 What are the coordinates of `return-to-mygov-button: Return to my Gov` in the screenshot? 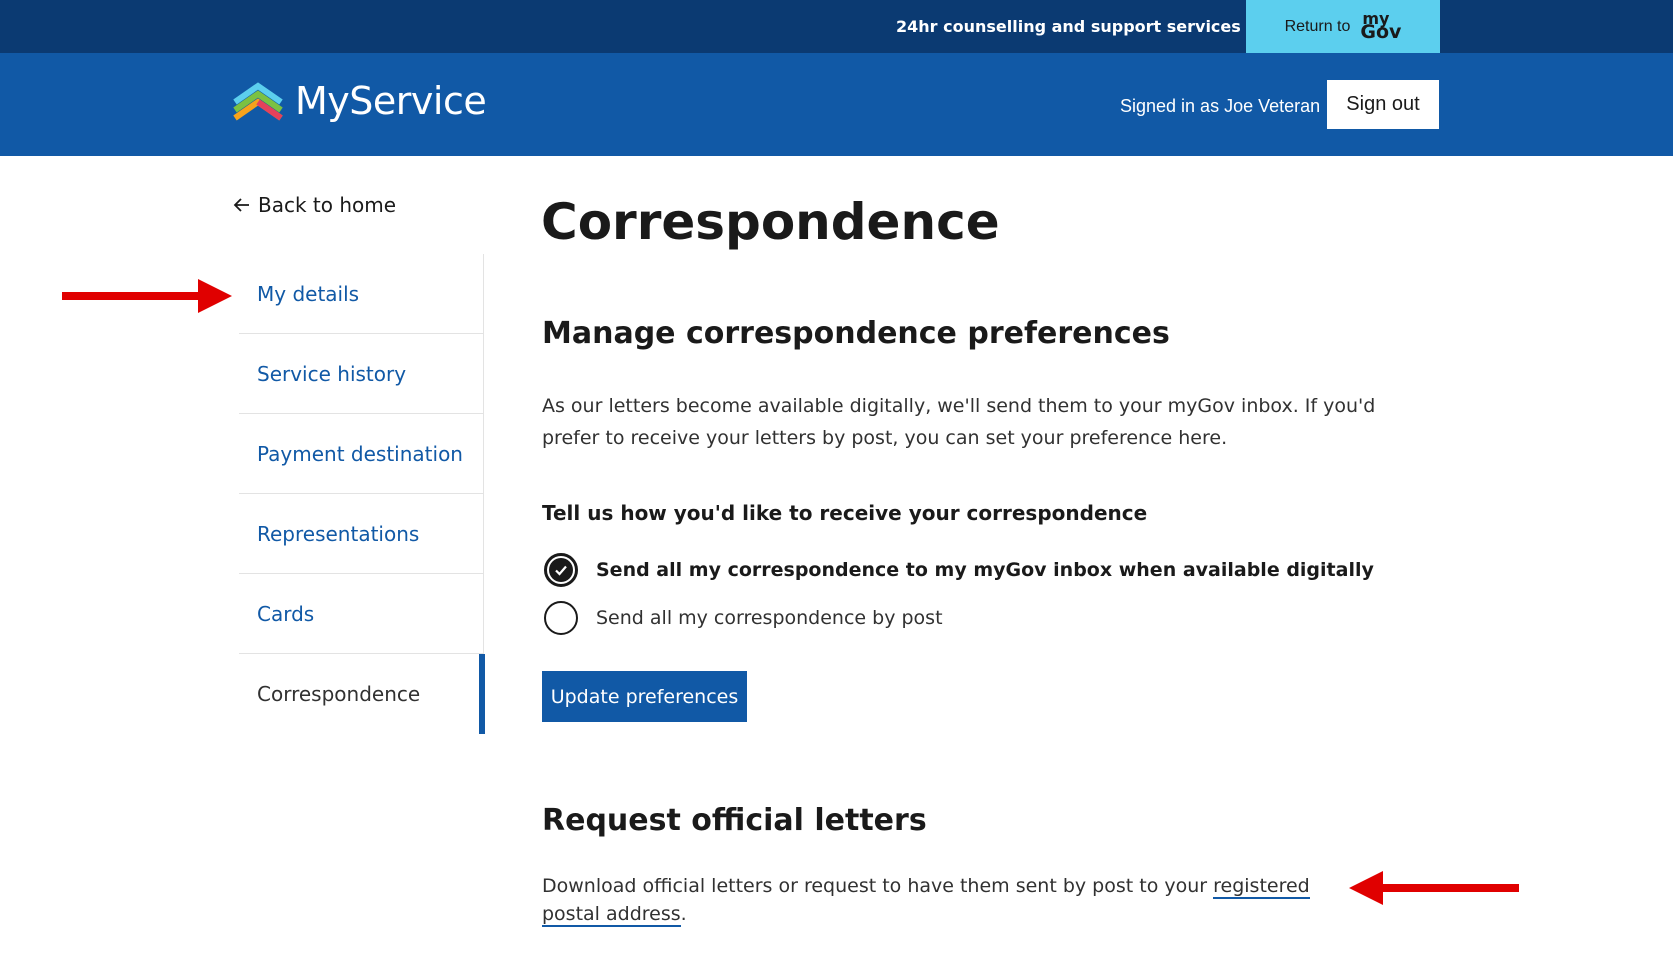 It's located at (1343, 26).